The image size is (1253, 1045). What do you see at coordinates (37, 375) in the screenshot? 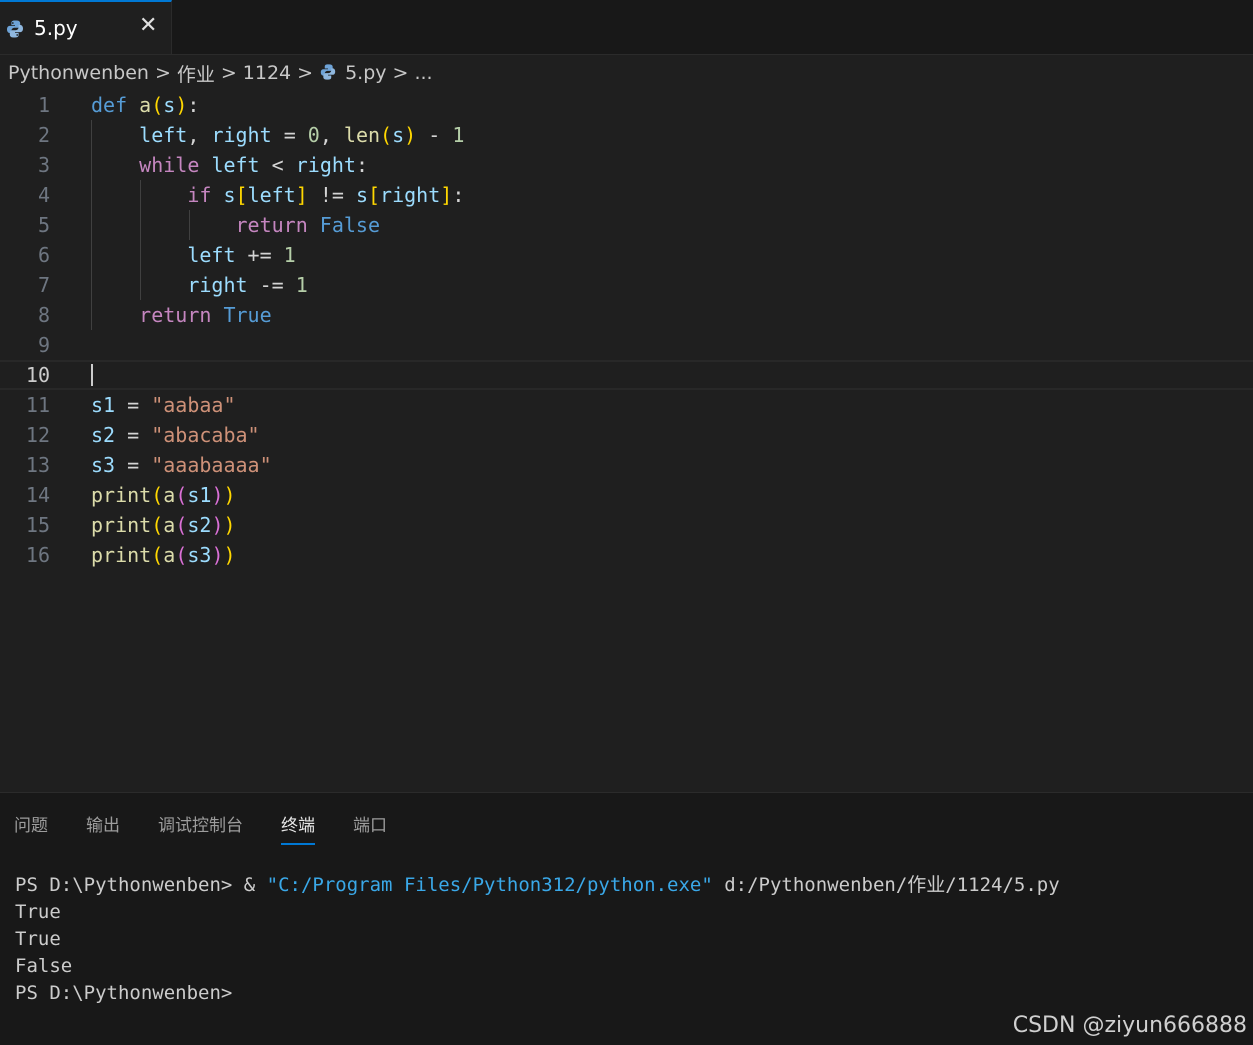
I see `line-number: 10` at bounding box center [37, 375].